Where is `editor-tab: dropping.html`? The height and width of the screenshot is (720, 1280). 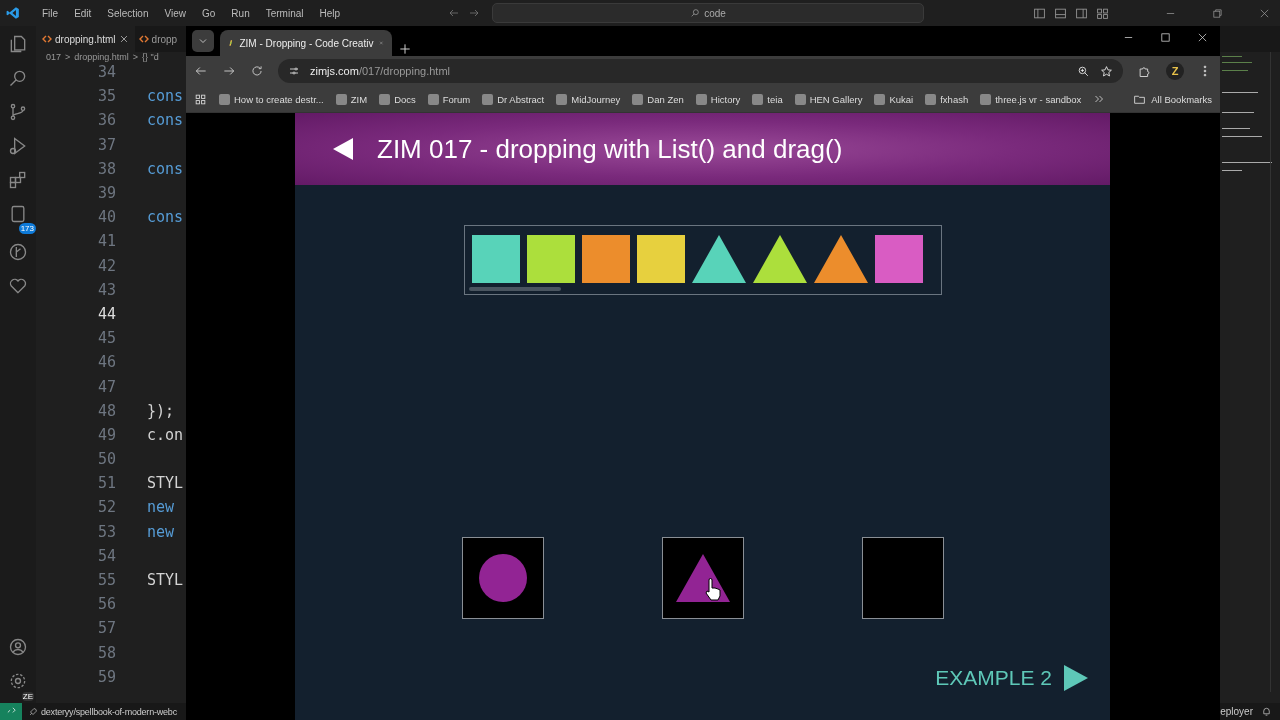
editor-tab: dropping.html is located at coordinates (85, 39).